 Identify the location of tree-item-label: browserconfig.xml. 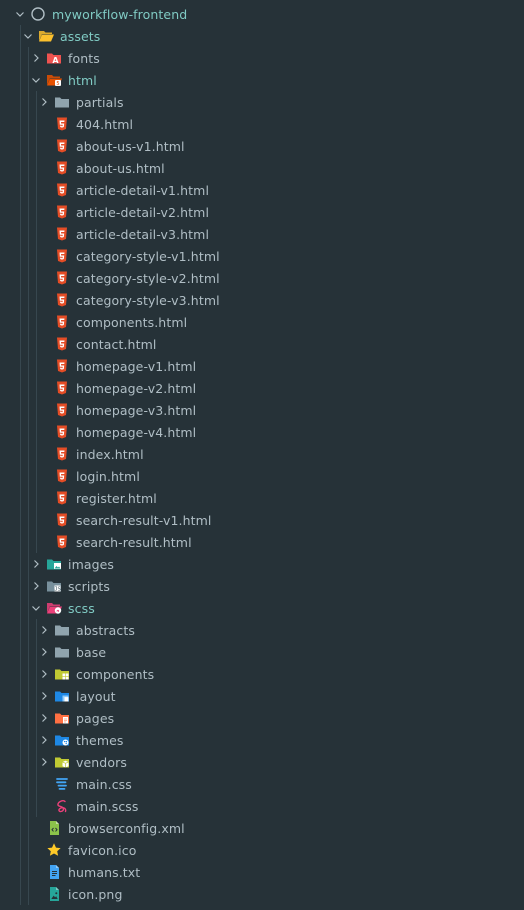
(126, 828).